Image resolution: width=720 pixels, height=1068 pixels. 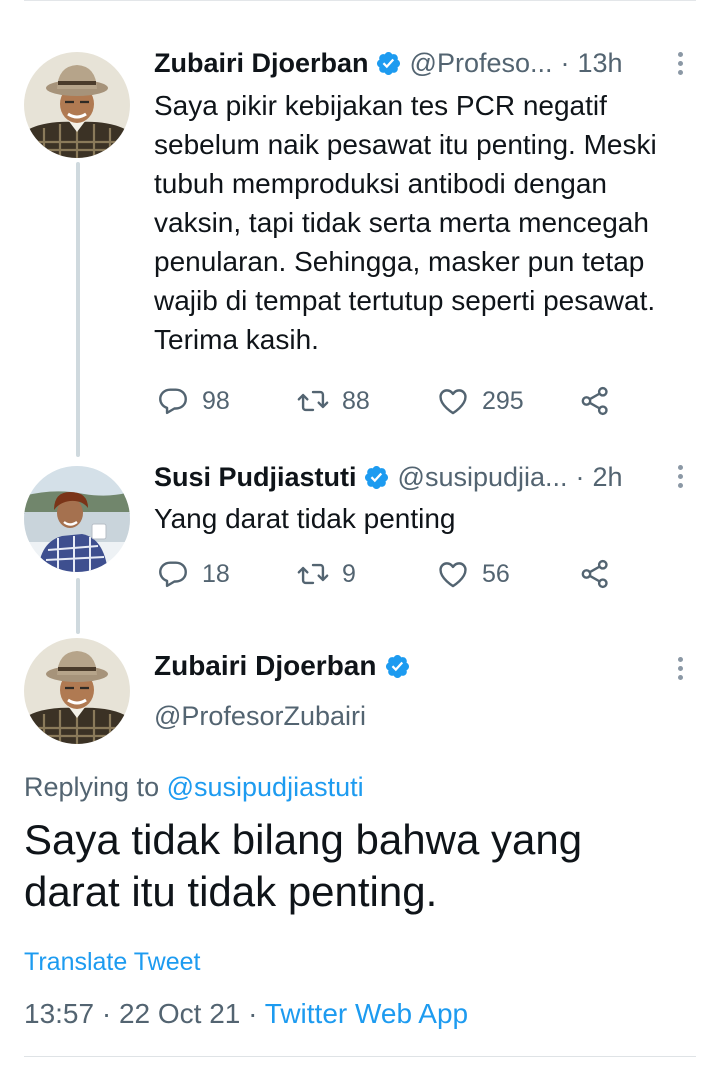 I want to click on tweet-time: 13h, so click(x=600, y=63).